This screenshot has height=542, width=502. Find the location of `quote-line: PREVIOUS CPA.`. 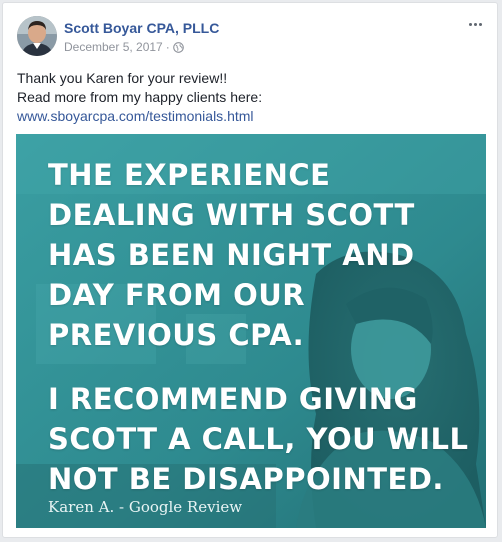

quote-line: PREVIOUS CPA. is located at coordinates (176, 335).